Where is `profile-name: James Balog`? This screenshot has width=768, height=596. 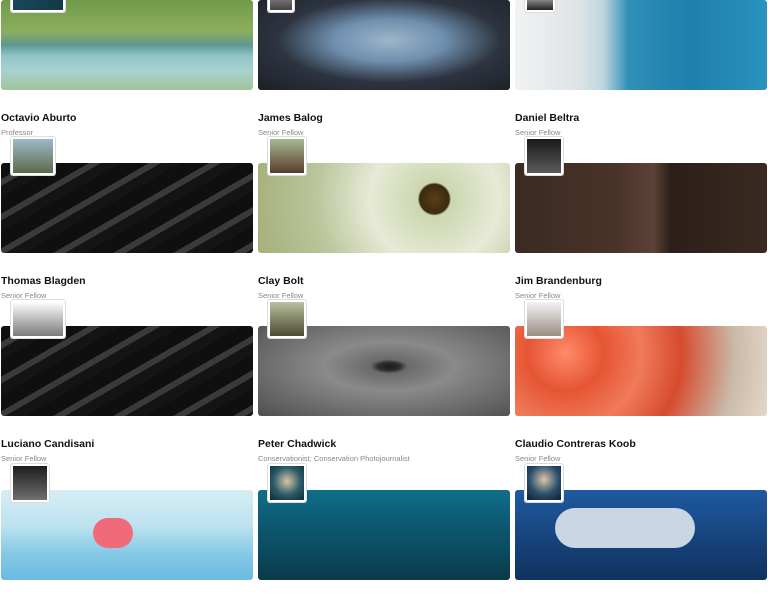
profile-name: James Balog is located at coordinates (290, 118).